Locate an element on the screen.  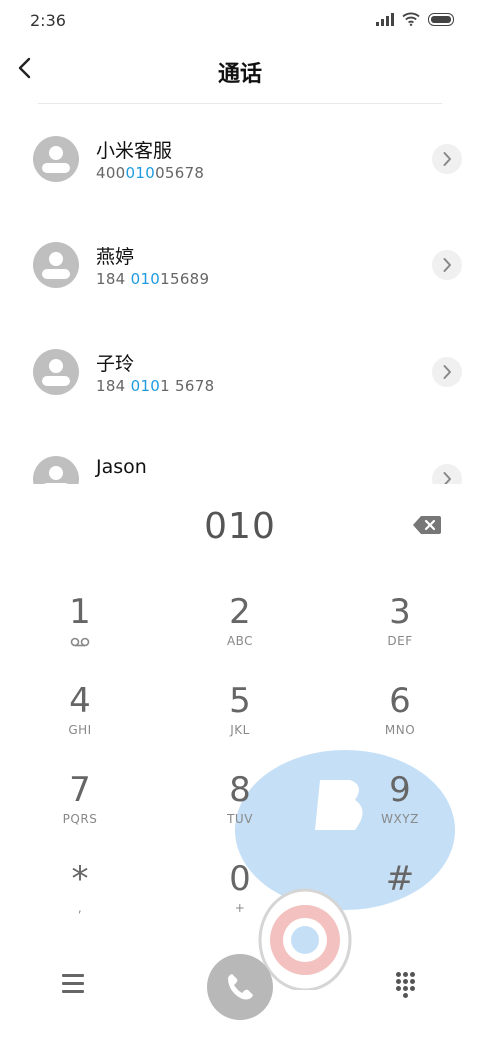
key-letters: TUV is located at coordinates (240, 819).